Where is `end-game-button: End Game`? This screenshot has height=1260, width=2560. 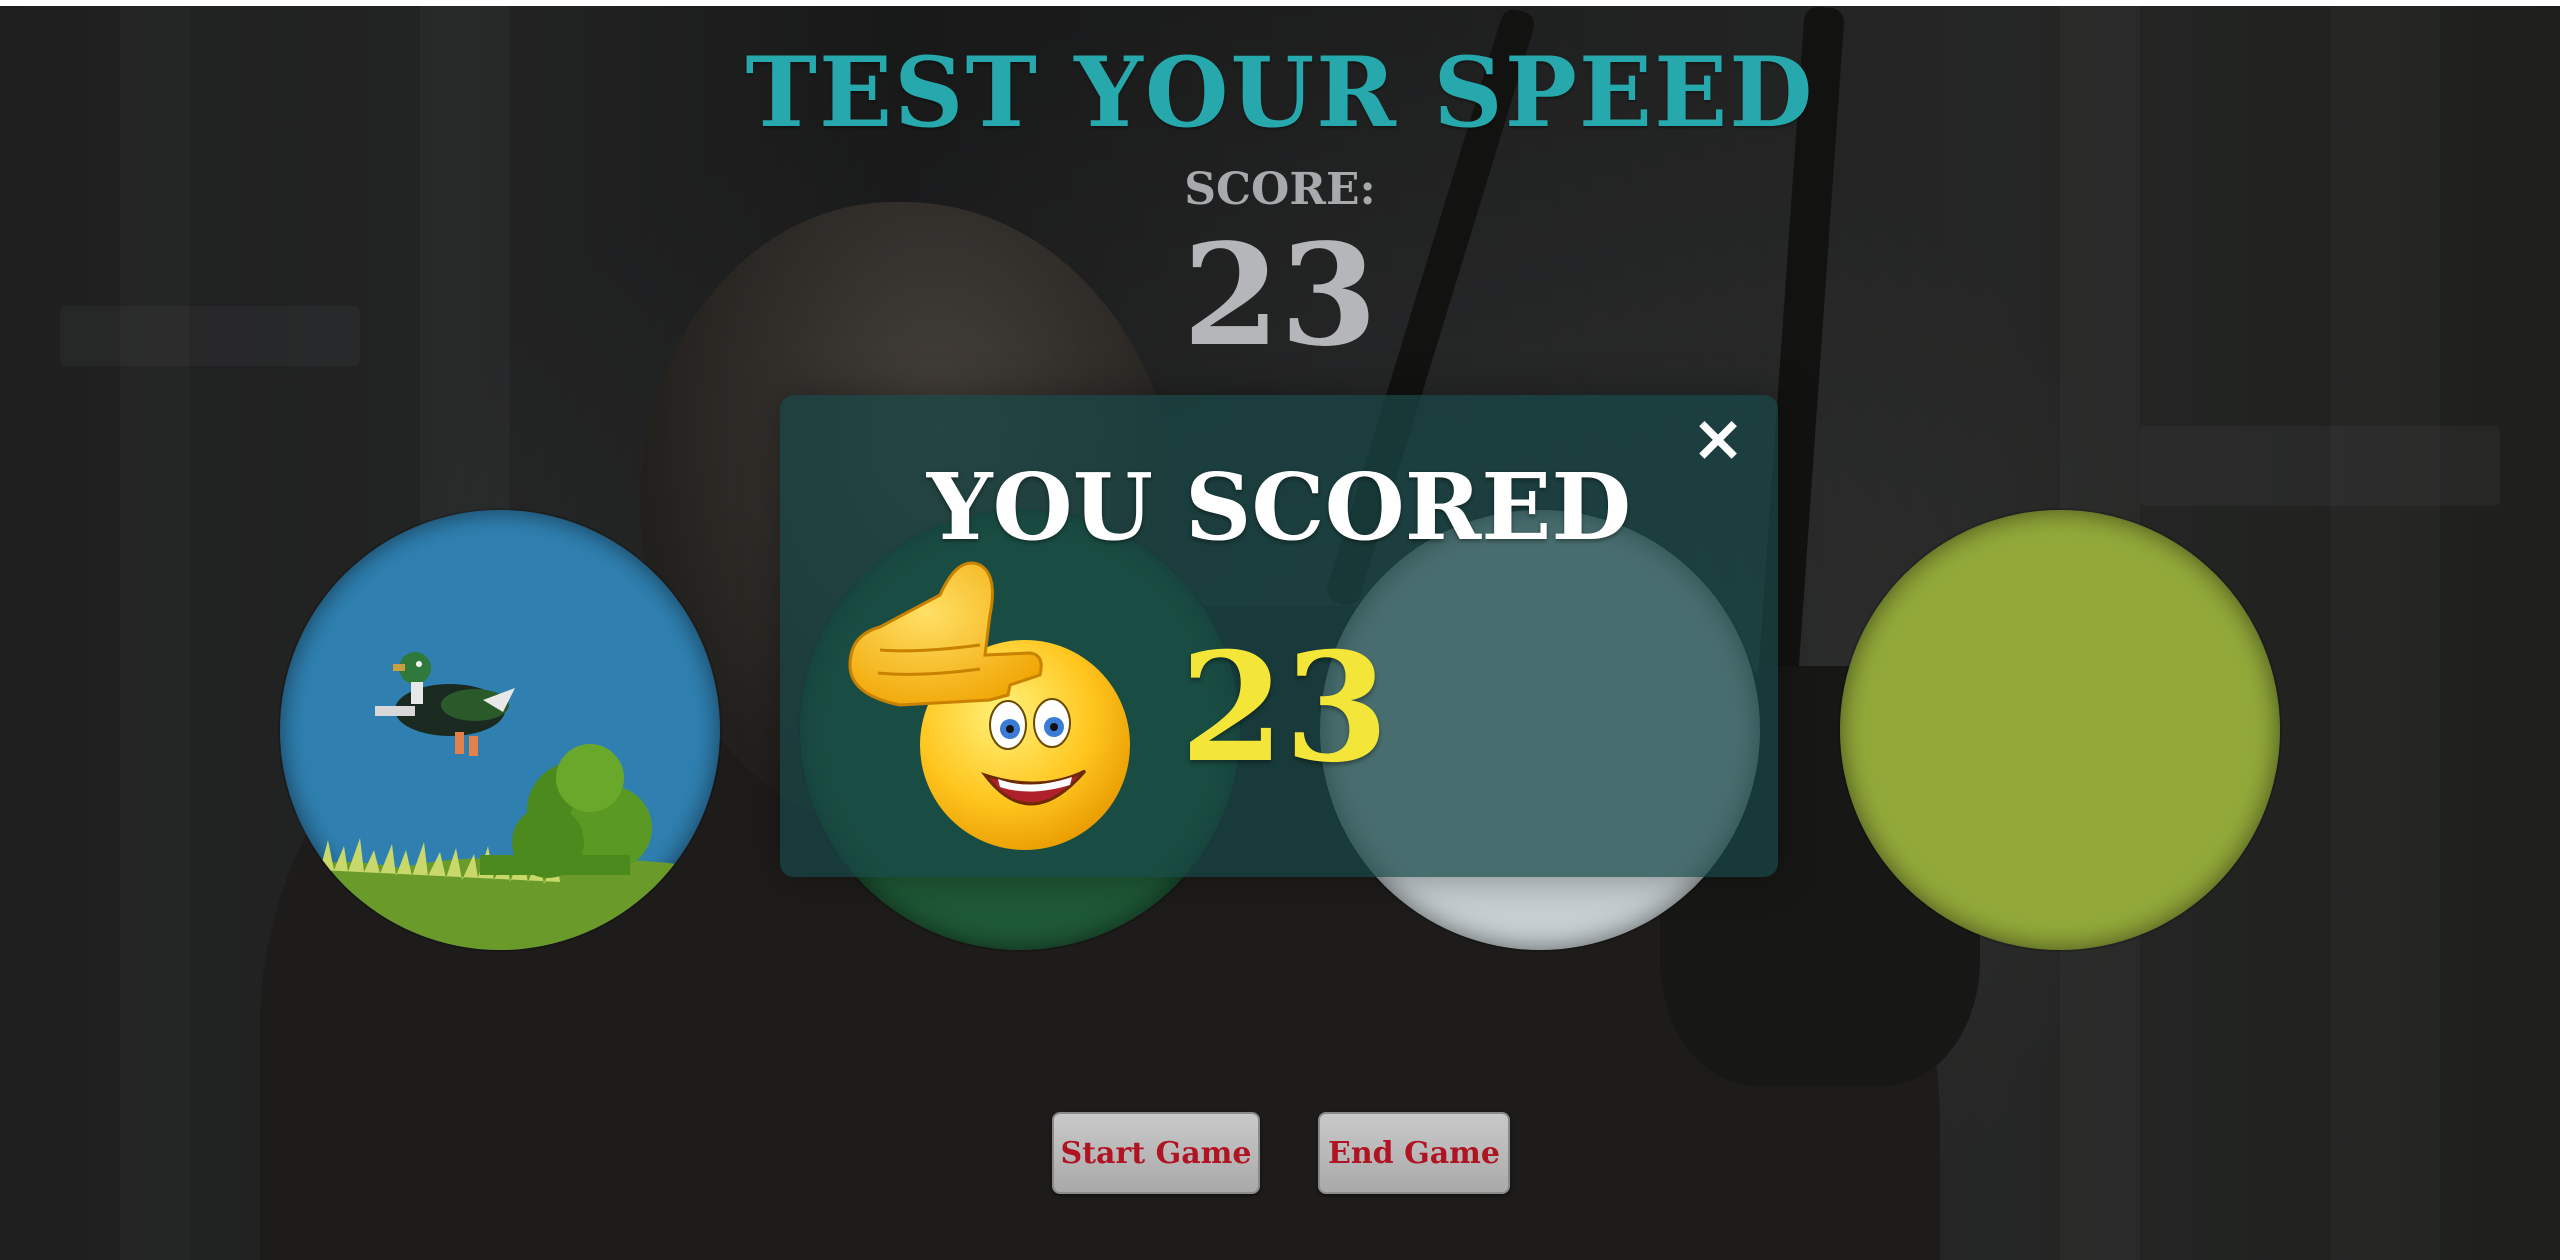
end-game-button: End Game is located at coordinates (1414, 1153).